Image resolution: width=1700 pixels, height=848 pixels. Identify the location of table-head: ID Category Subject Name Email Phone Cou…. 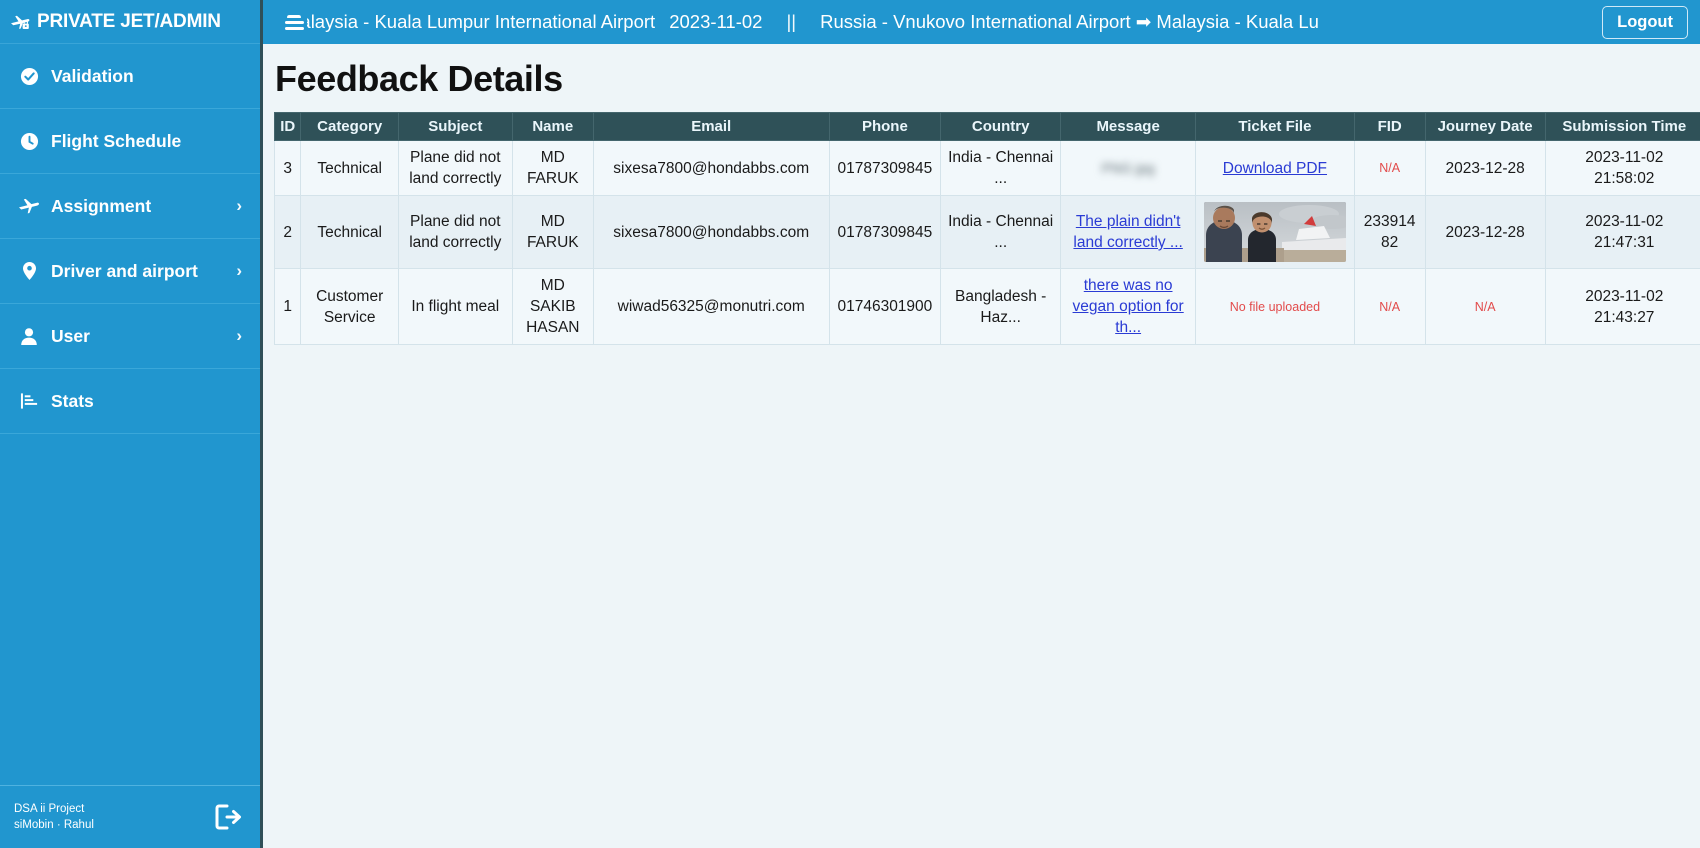
(986, 126).